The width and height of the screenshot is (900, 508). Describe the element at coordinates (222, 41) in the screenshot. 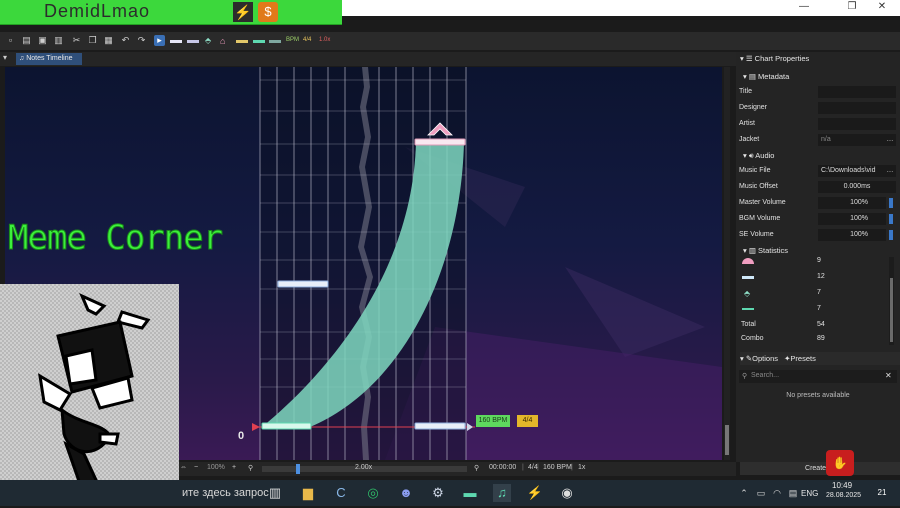

I see `flick-note-tool-icon: ⌂` at that location.